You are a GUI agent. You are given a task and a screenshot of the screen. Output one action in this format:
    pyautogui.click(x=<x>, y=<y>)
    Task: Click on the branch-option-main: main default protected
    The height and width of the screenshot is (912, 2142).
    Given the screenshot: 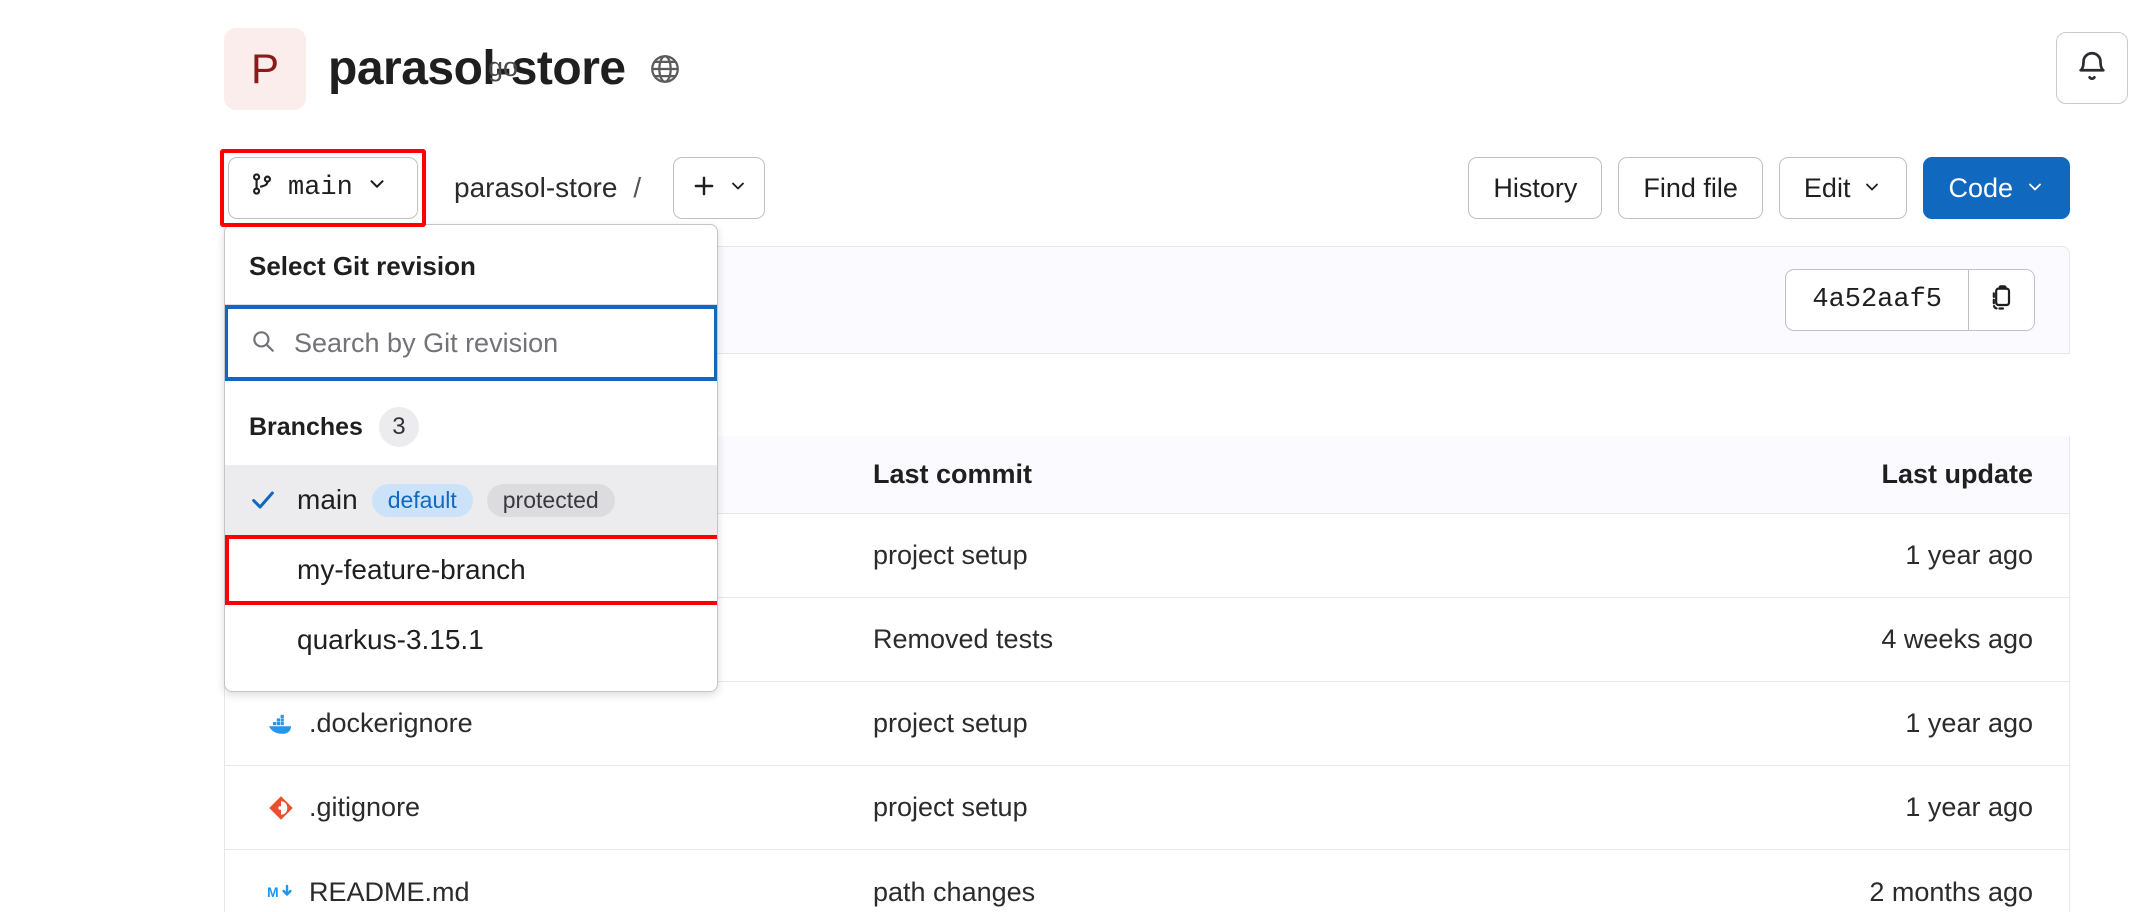 What is the action you would take?
    pyautogui.click(x=471, y=500)
    